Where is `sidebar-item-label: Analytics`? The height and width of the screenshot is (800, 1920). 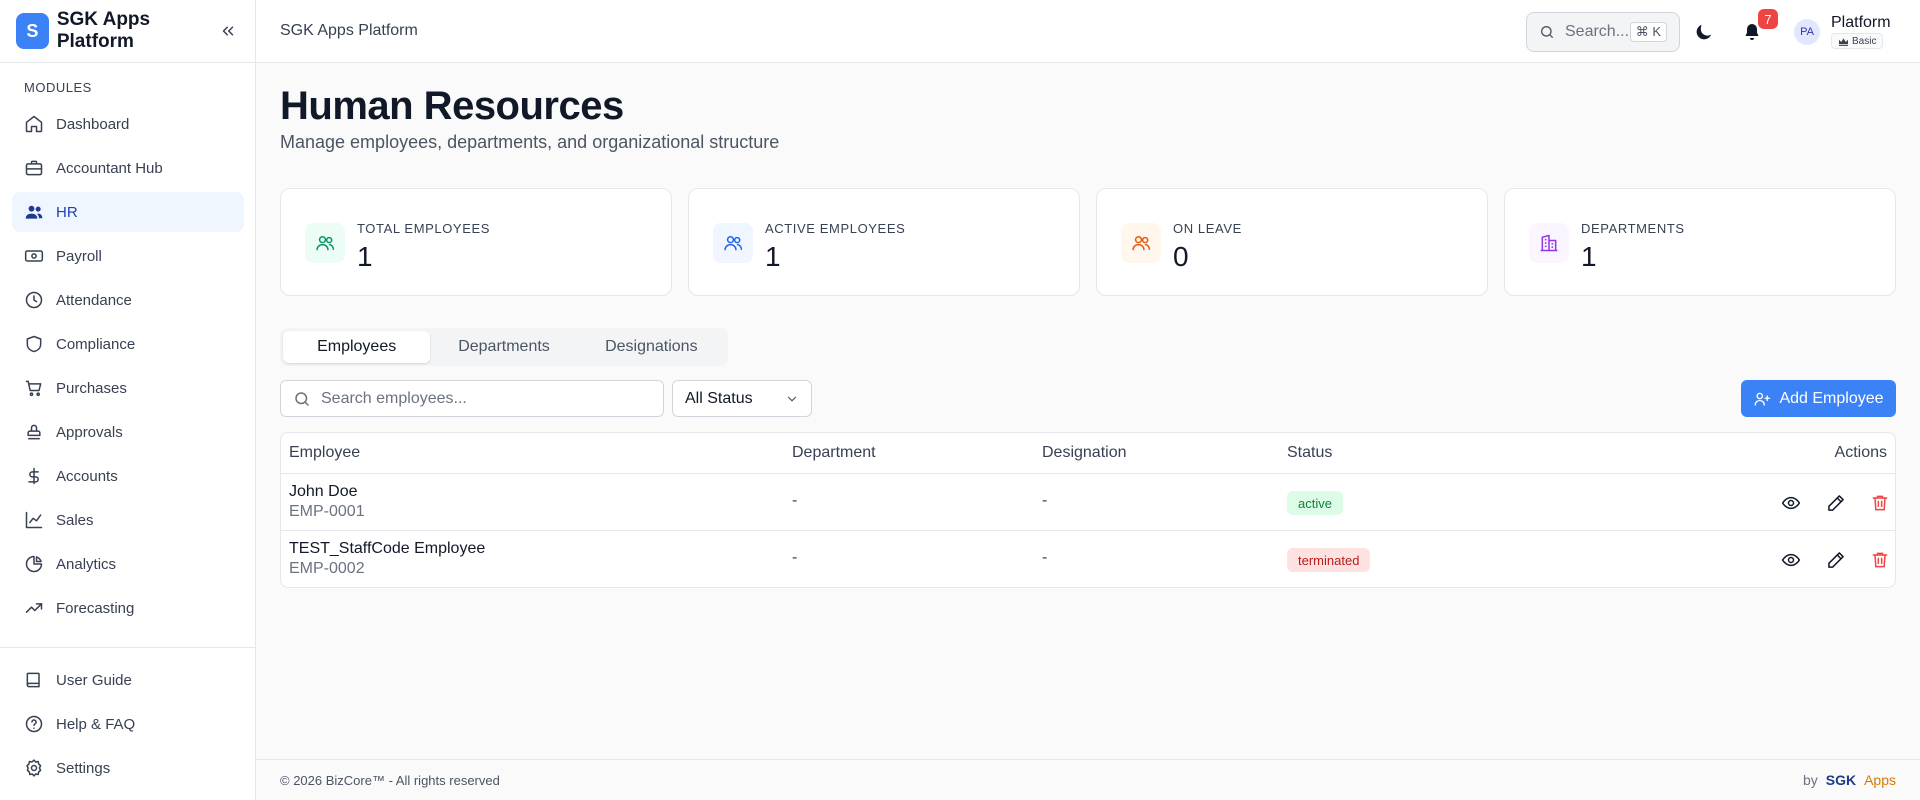 sidebar-item-label: Analytics is located at coordinates (86, 564).